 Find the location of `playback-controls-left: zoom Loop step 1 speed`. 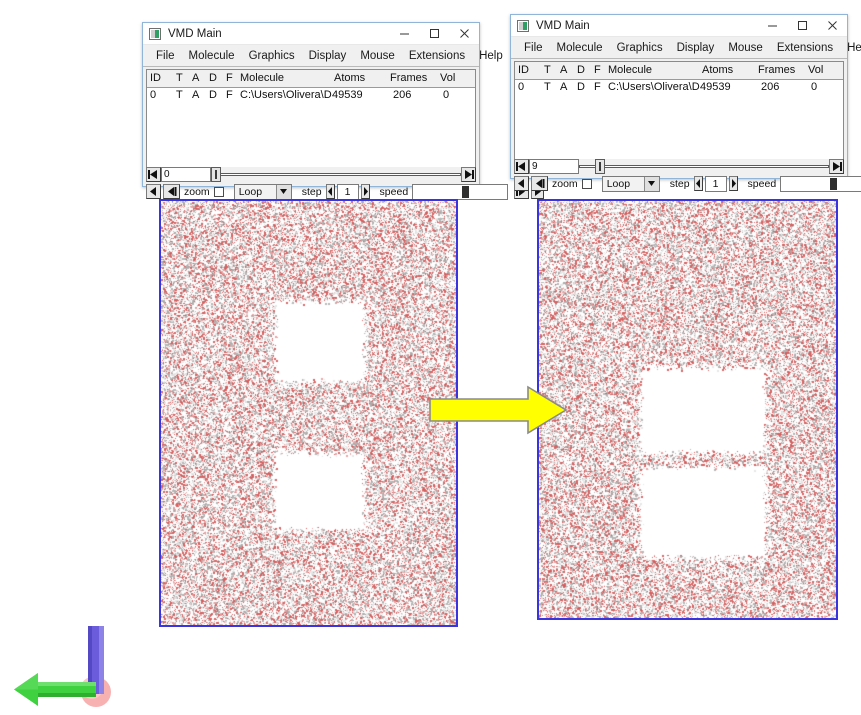

playback-controls-left: zoom Loop step 1 speed is located at coordinates (345, 191).